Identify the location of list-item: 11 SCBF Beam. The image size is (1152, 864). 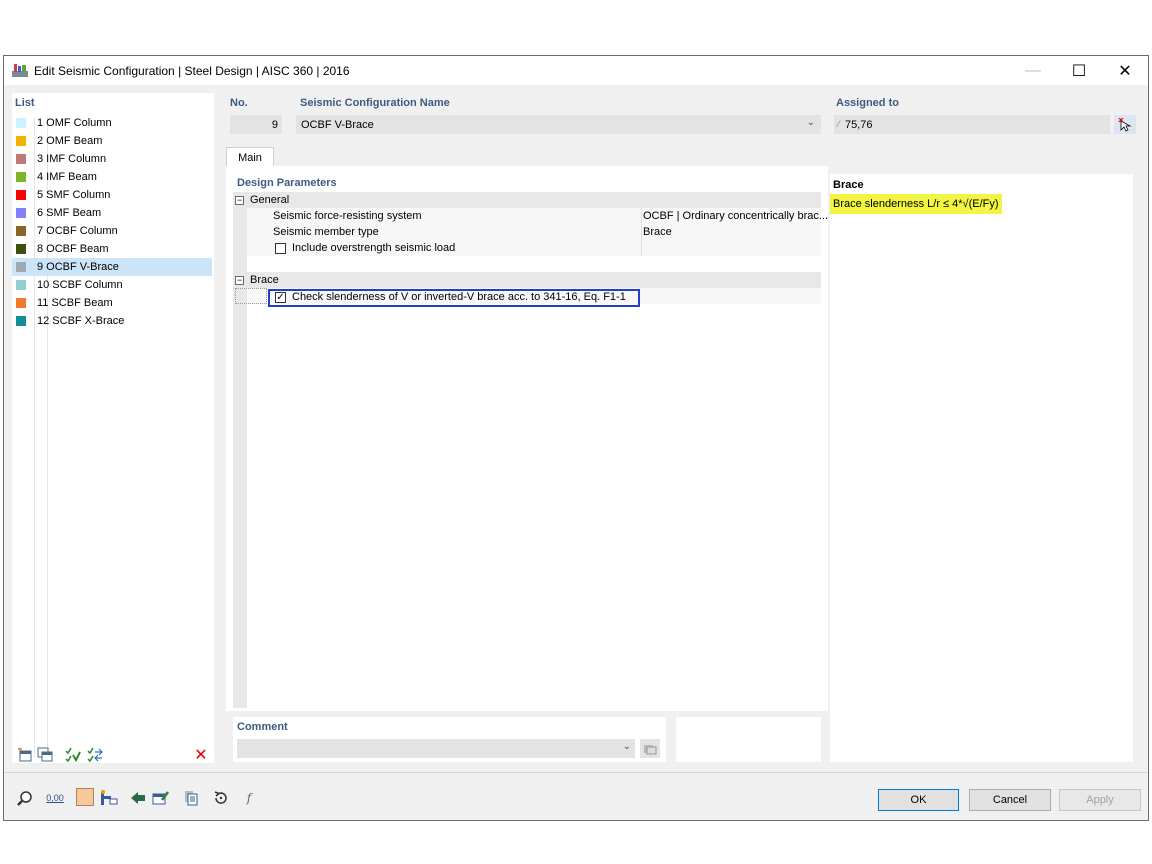
(112, 303).